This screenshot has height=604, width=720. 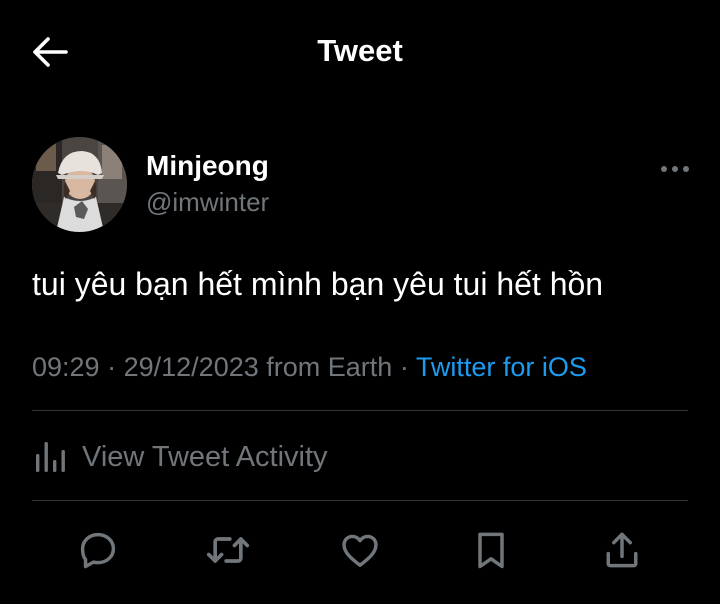 What do you see at coordinates (329, 367) in the screenshot?
I see `tweet-location: from Earth` at bounding box center [329, 367].